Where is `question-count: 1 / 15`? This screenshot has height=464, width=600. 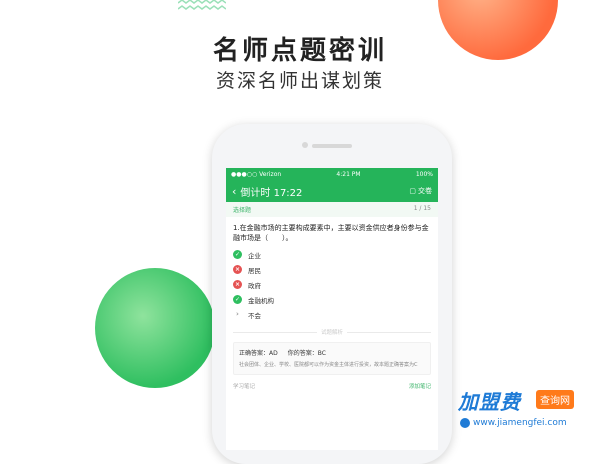 question-count: 1 / 15 is located at coordinates (422, 208).